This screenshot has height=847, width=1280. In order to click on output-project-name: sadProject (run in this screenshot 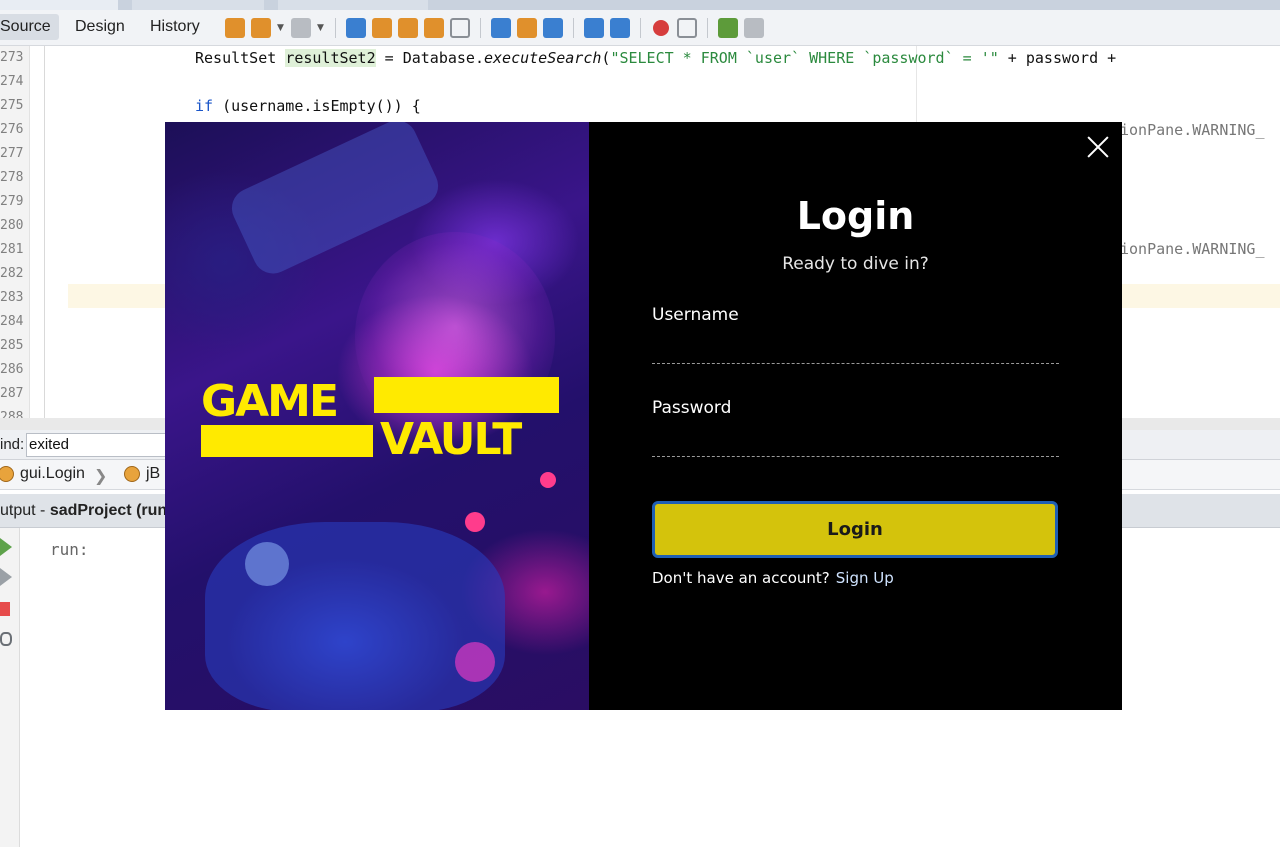, I will do `click(108, 510)`.